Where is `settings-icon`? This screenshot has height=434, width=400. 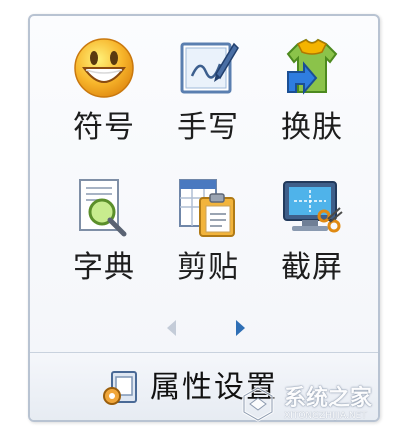 settings-icon is located at coordinates (120, 388).